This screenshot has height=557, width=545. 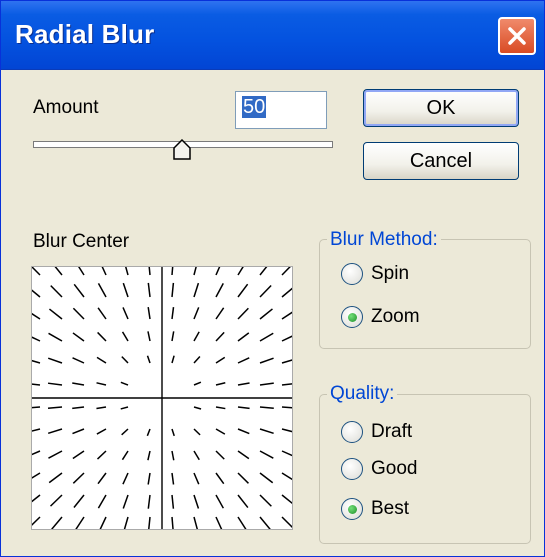 I want to click on amount-input: 50, so click(x=281, y=110).